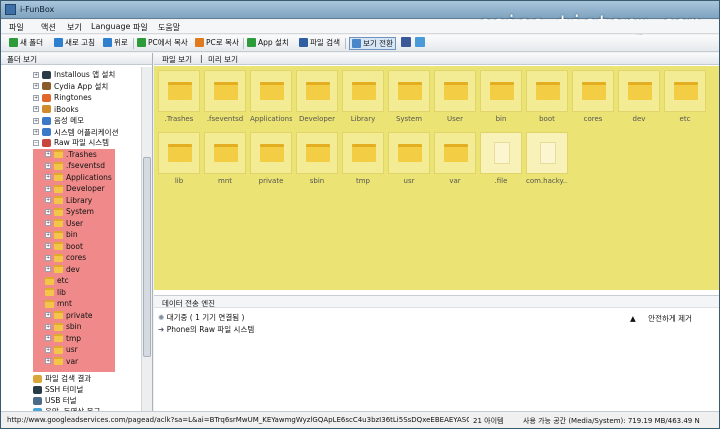 This screenshot has height=429, width=720. What do you see at coordinates (70, 86) in the screenshot?
I see `tree-item: + Cydia App 설치` at bounding box center [70, 86].